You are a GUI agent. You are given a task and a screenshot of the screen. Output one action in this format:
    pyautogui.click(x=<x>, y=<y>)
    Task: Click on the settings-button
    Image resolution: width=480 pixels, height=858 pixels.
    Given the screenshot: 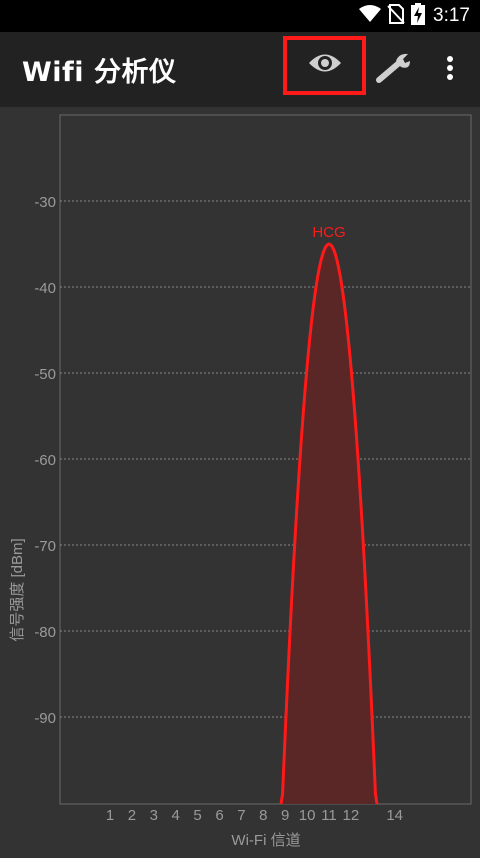 What is the action you would take?
    pyautogui.click(x=395, y=70)
    